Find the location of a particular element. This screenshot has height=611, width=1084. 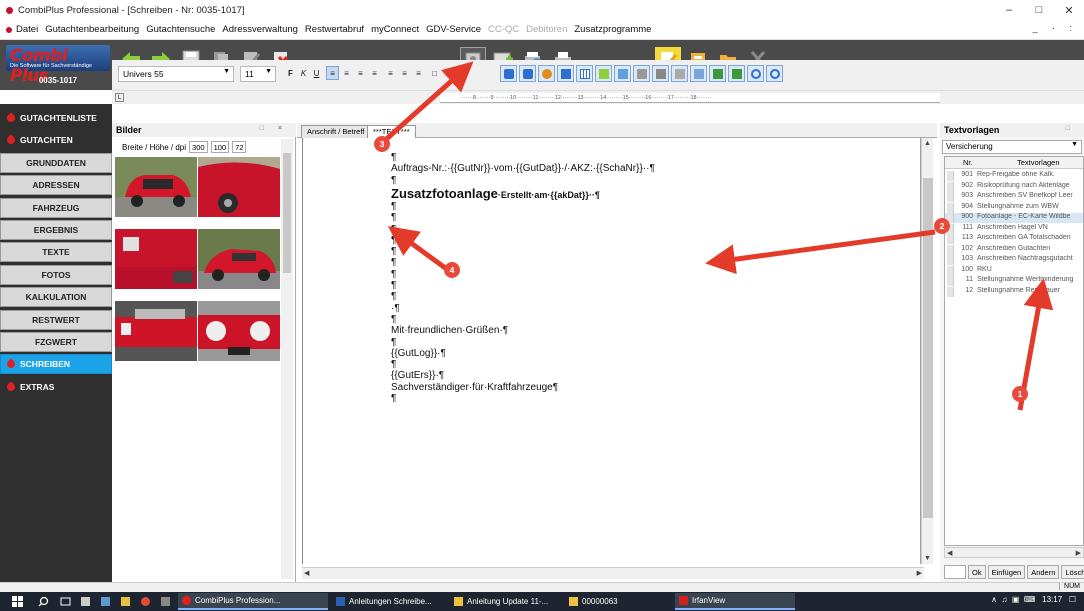

image-dpi-input: 72 is located at coordinates (239, 147).